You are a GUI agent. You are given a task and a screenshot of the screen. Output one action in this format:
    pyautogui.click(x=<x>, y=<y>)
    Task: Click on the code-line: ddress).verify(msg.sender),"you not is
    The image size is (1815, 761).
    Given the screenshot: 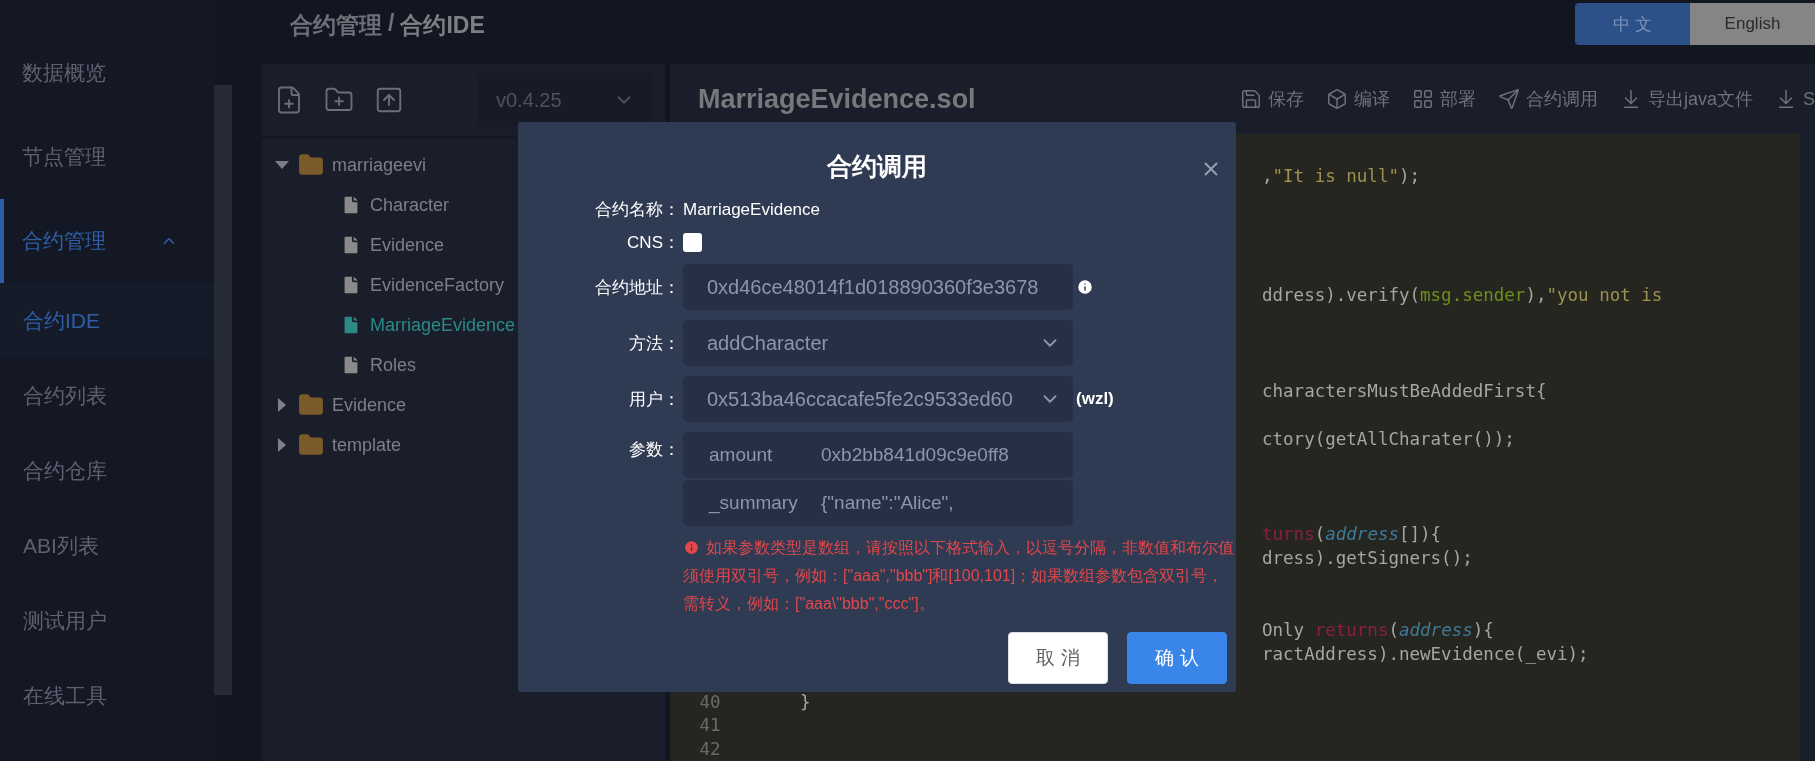 What is the action you would take?
    pyautogui.click(x=1462, y=295)
    